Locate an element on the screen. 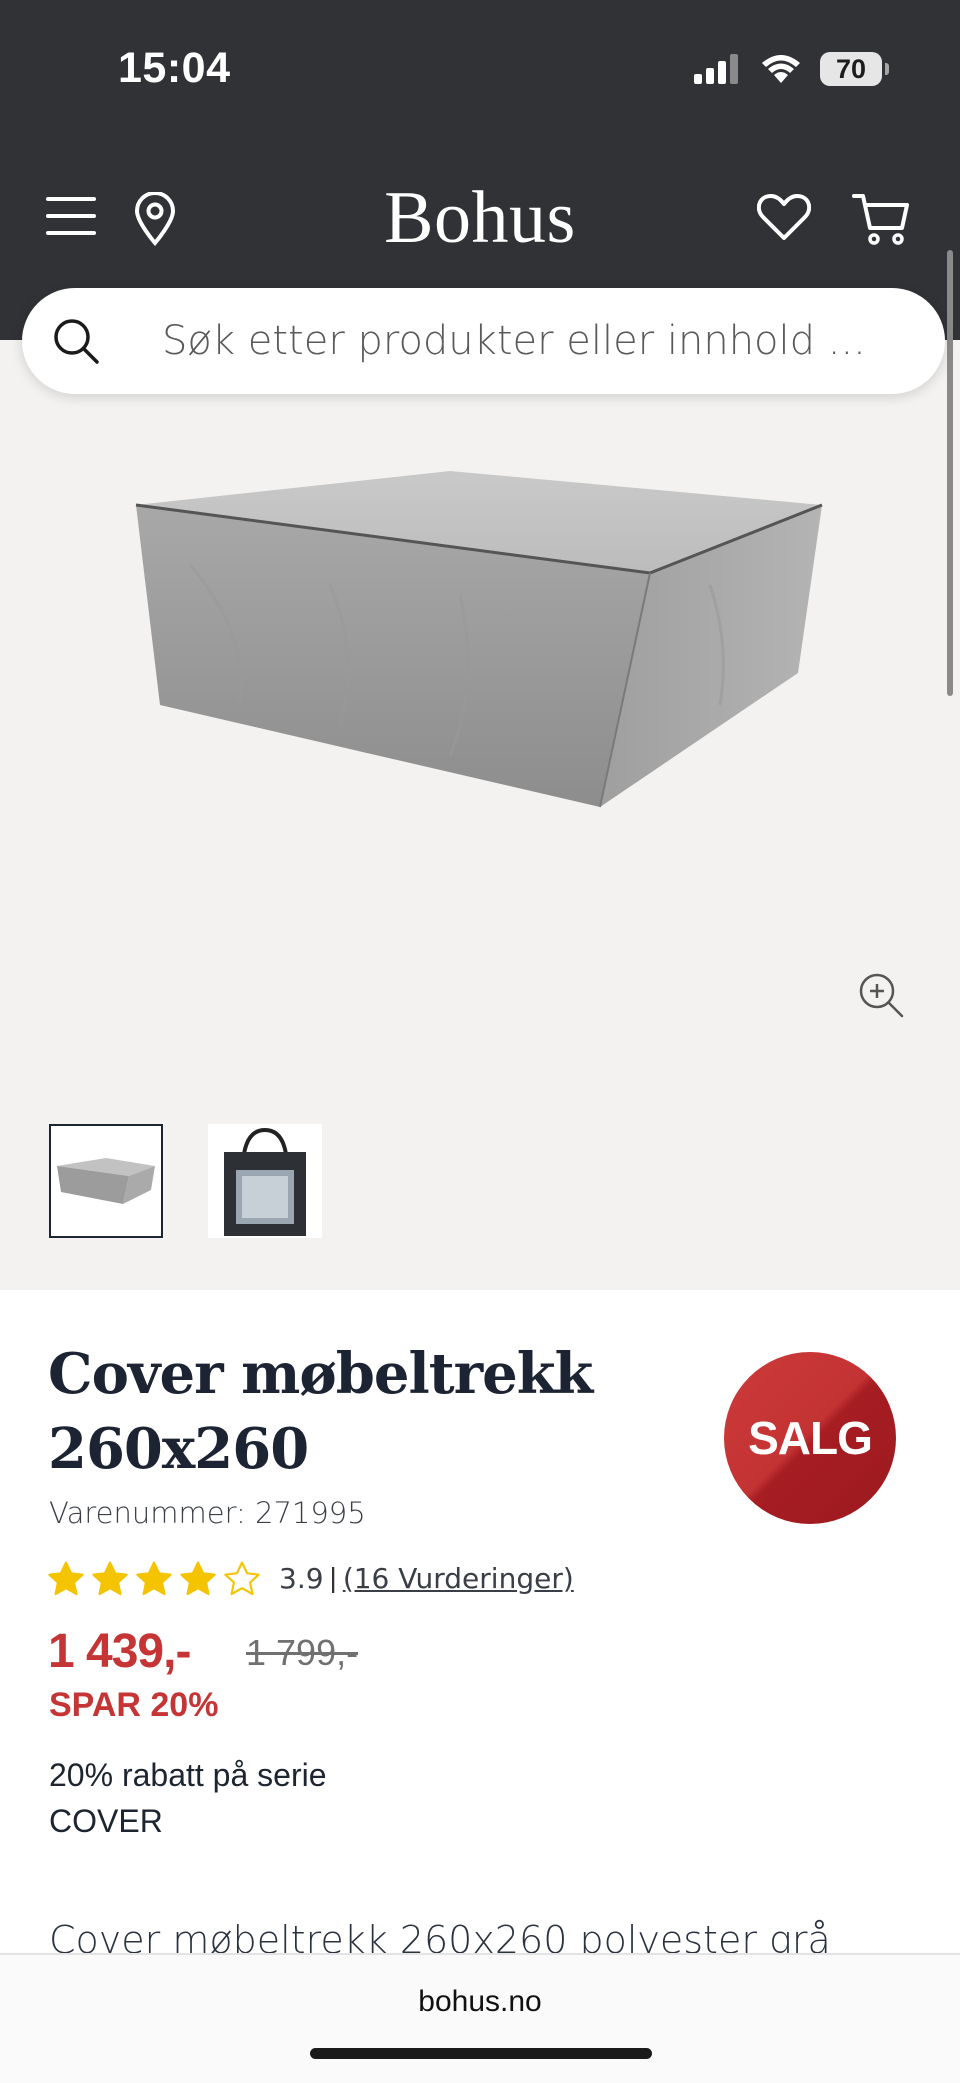 This screenshot has width=960, height=2083. savings-label: SPAR 20% is located at coordinates (134, 1705).